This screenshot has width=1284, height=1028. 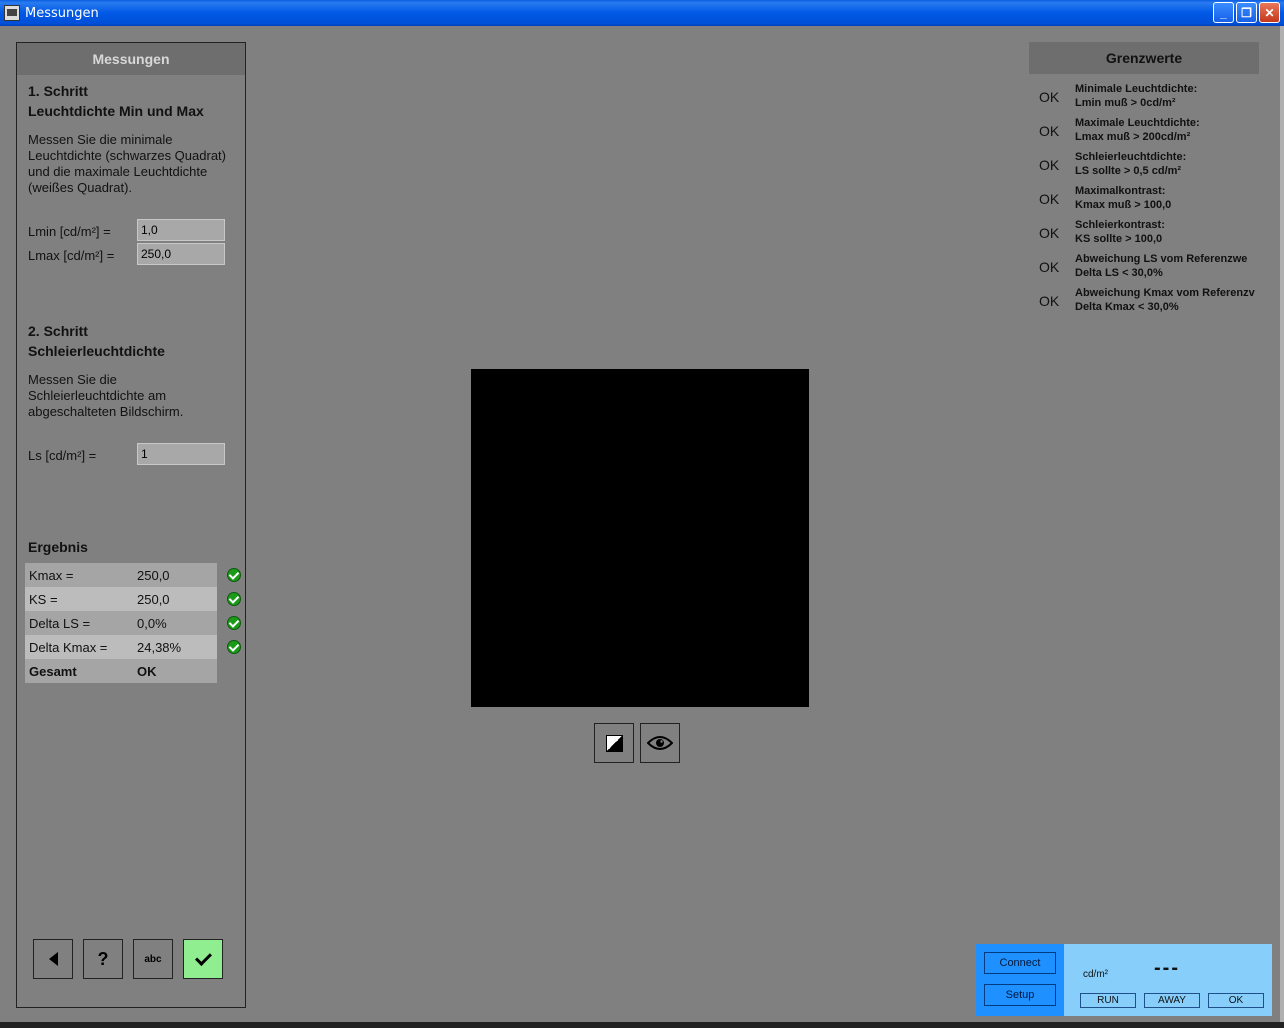 What do you see at coordinates (1282, 524) in the screenshot?
I see `window-edge` at bounding box center [1282, 524].